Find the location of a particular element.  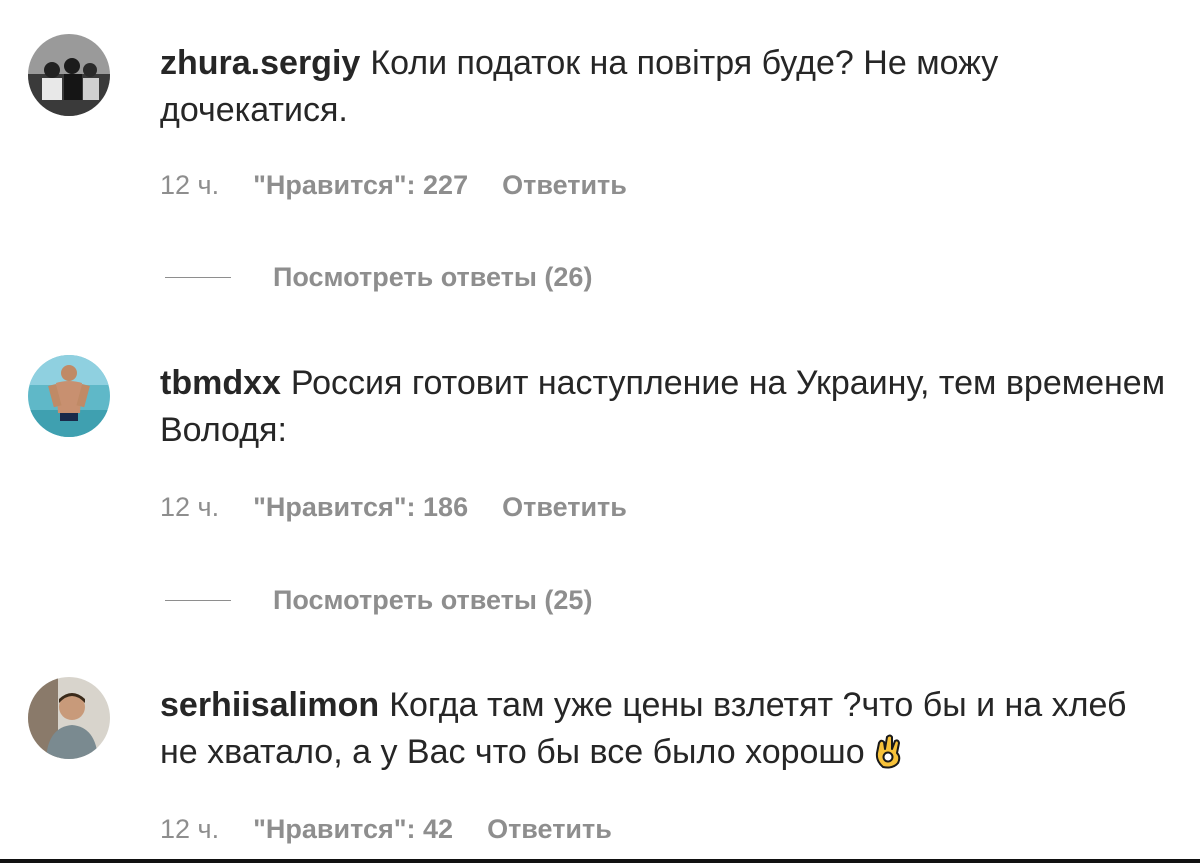

view-replies-button: Посмотреть ответы (26) is located at coordinates (378, 277).